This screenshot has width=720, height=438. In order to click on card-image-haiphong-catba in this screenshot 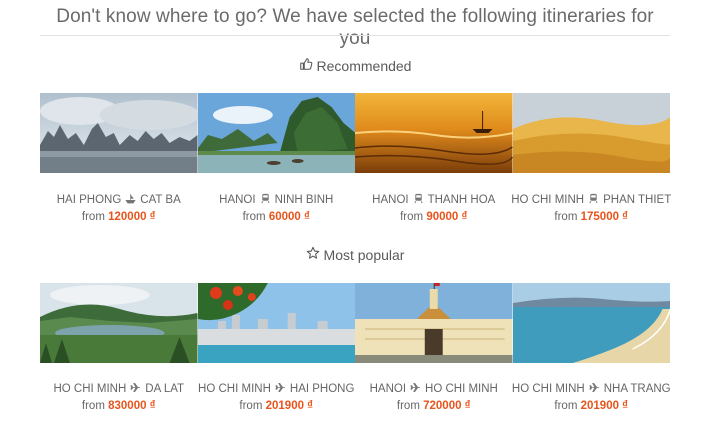, I will do `click(119, 133)`.